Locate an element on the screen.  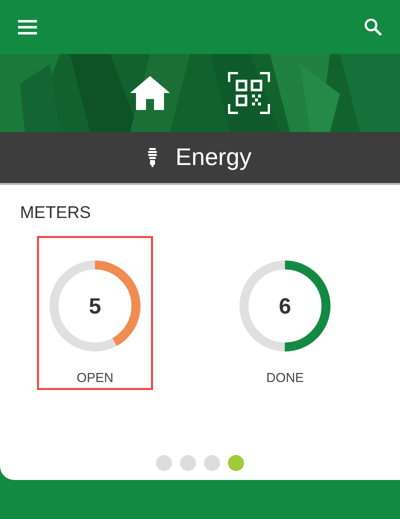
meter-tile: 6 DONE is located at coordinates (285, 313).